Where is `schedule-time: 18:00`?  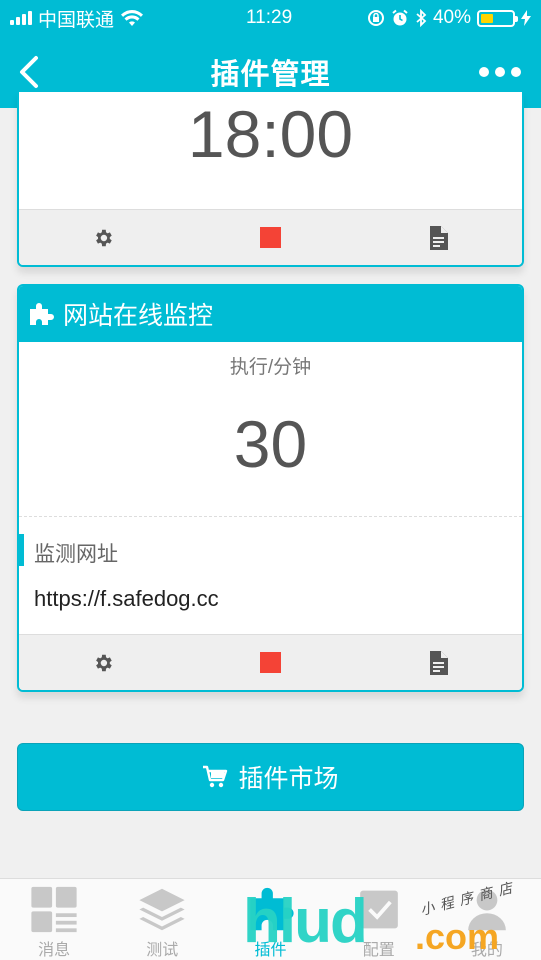
schedule-time: 18:00 is located at coordinates (270, 134).